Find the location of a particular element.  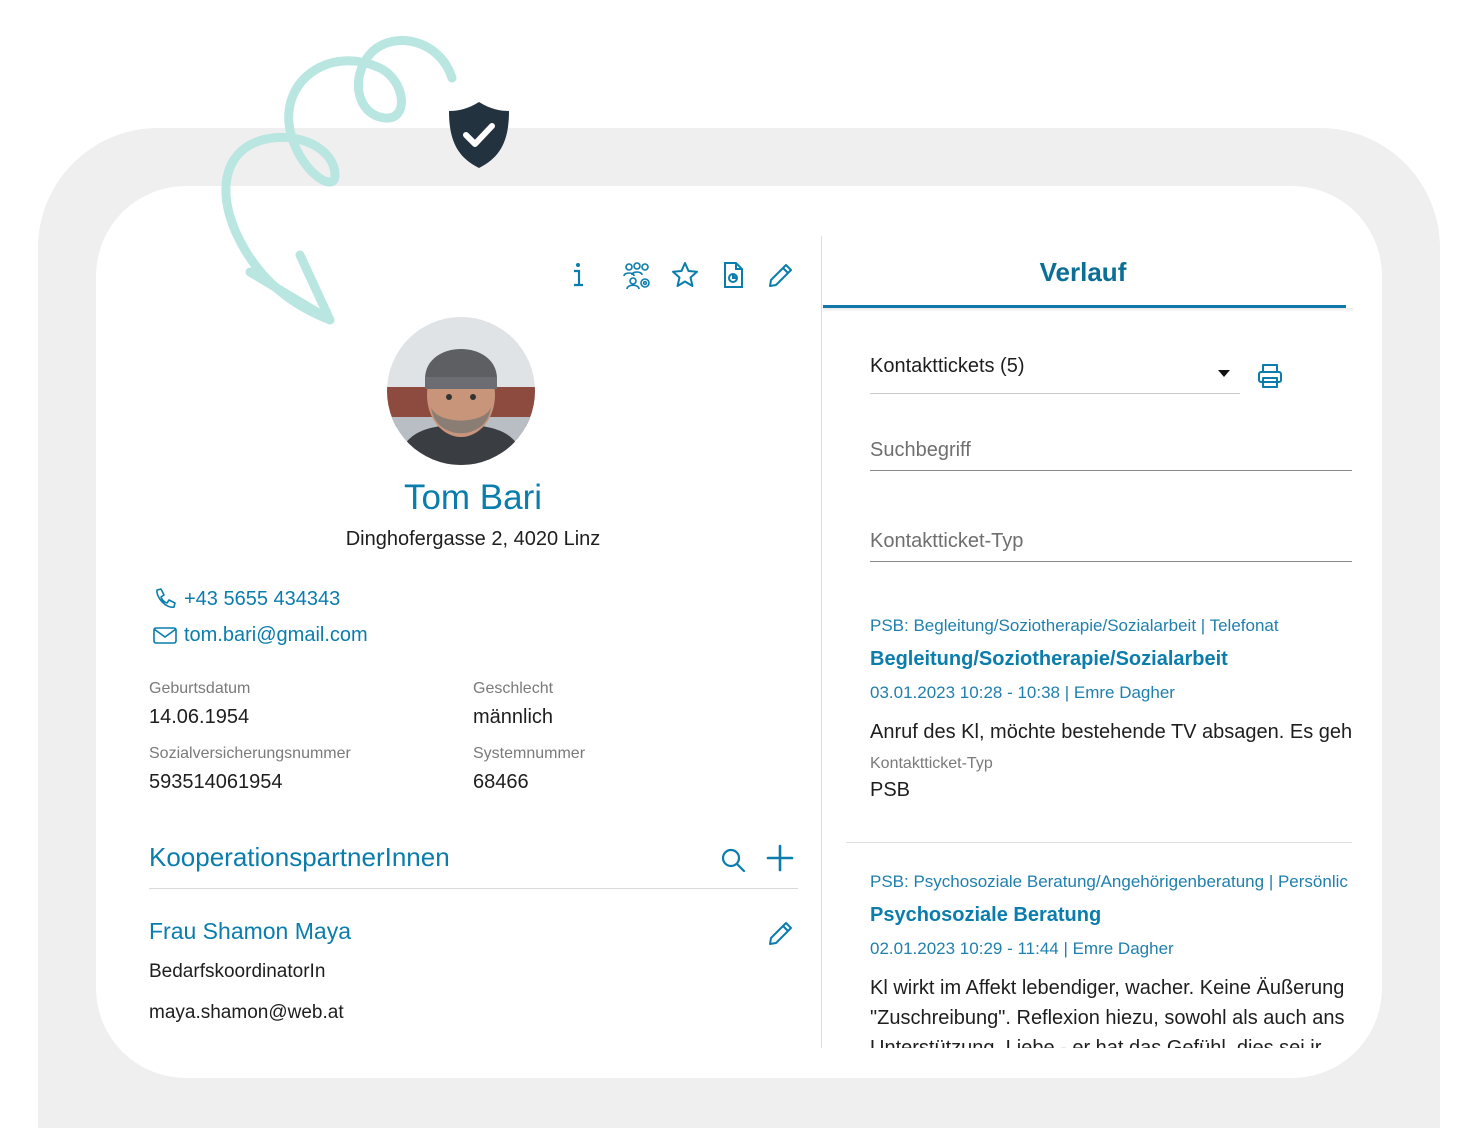

email-link: tom.bari@gmail.com is located at coordinates (260, 635).